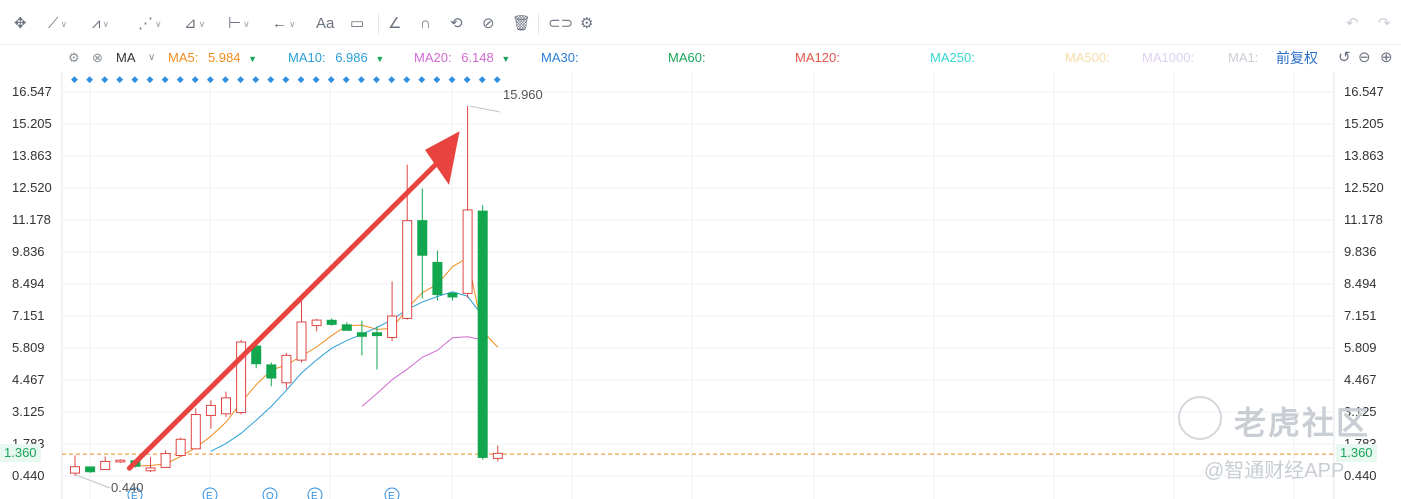  Describe the element at coordinates (523, 94) in the screenshot. I see `high-price-label: 15.960` at that location.